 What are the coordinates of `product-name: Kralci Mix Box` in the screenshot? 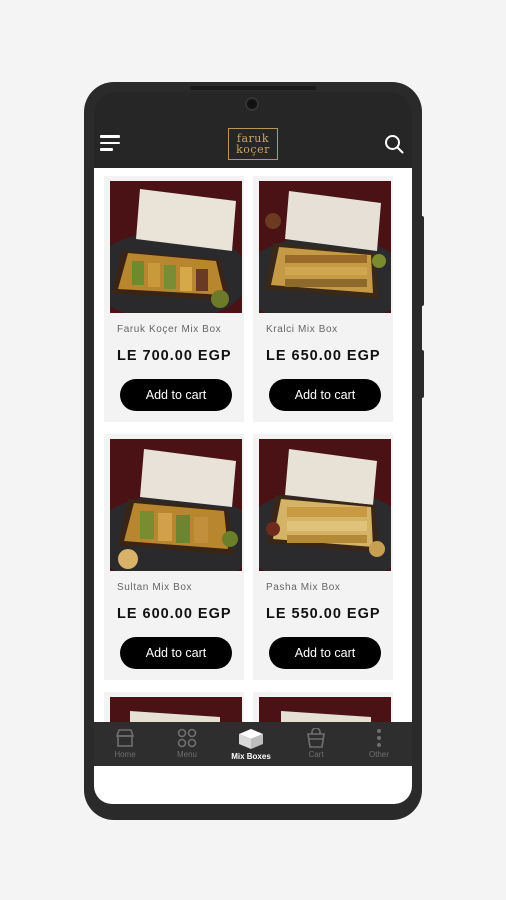 It's located at (302, 329).